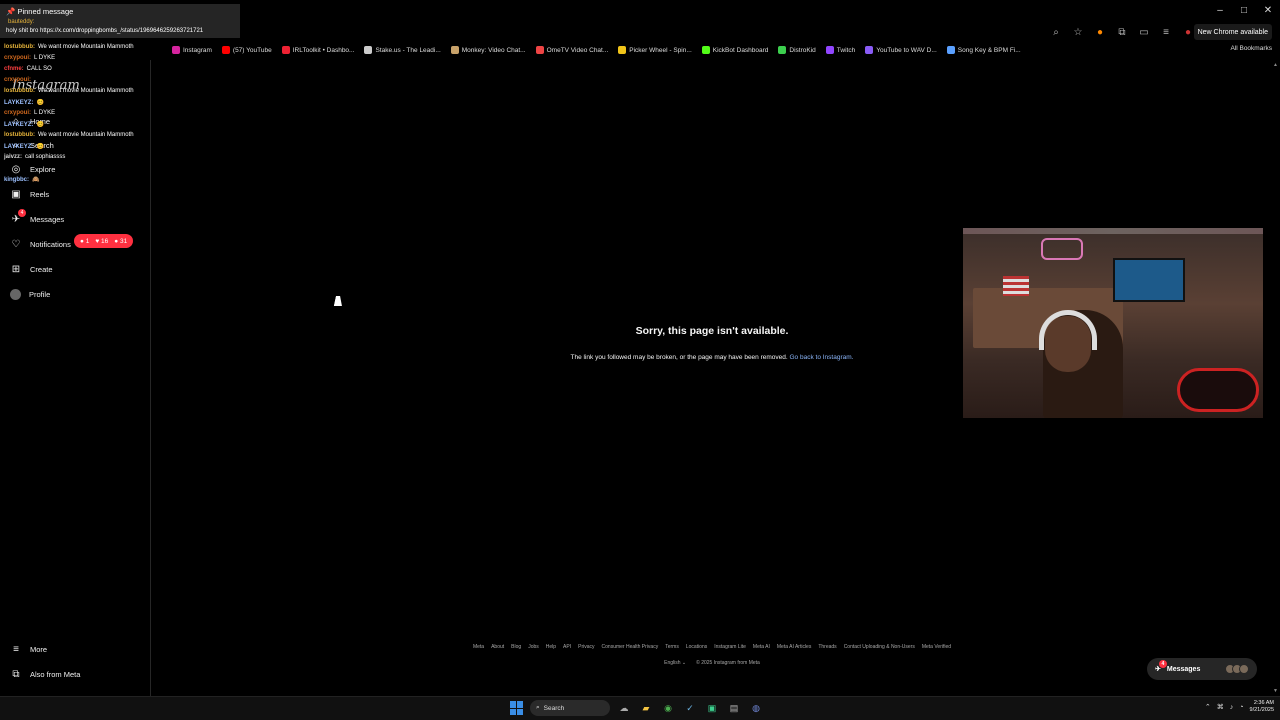  Describe the element at coordinates (570, 708) in the screenshot. I see `taskbar-search: ⌕ Search` at that location.